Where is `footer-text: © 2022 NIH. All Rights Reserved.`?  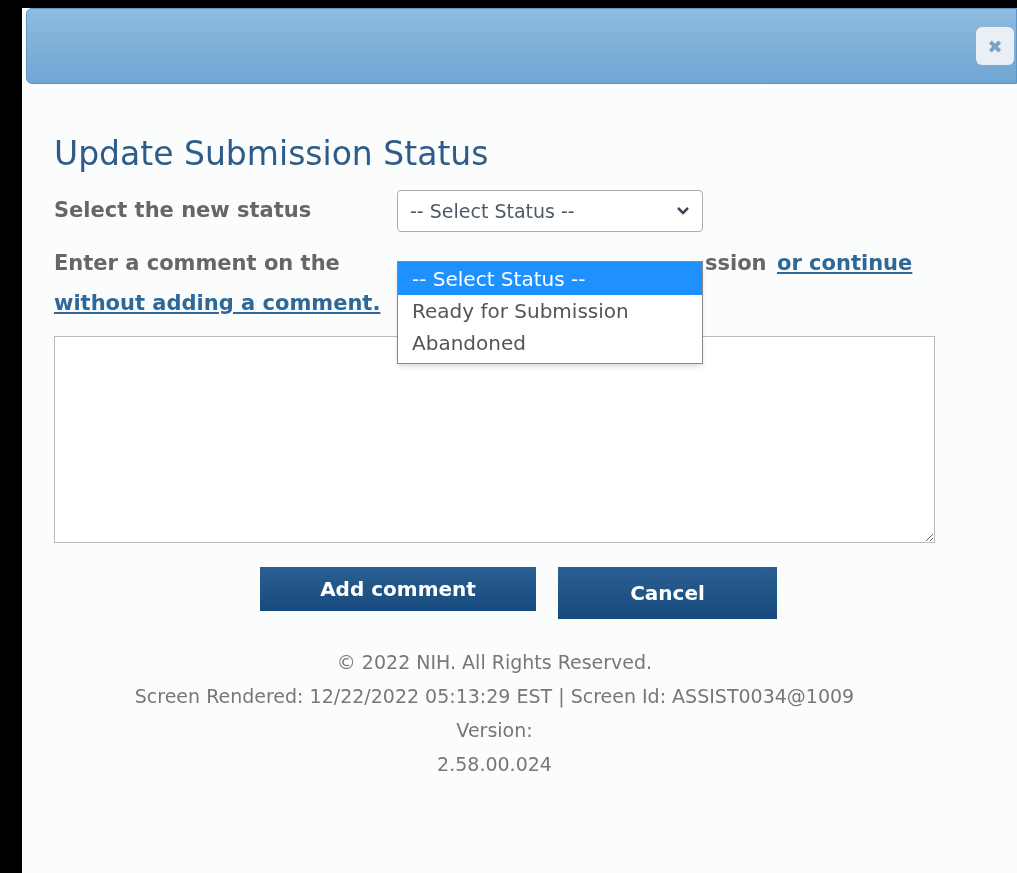
footer-text: © 2022 NIH. All Rights Reserved. is located at coordinates (494, 662).